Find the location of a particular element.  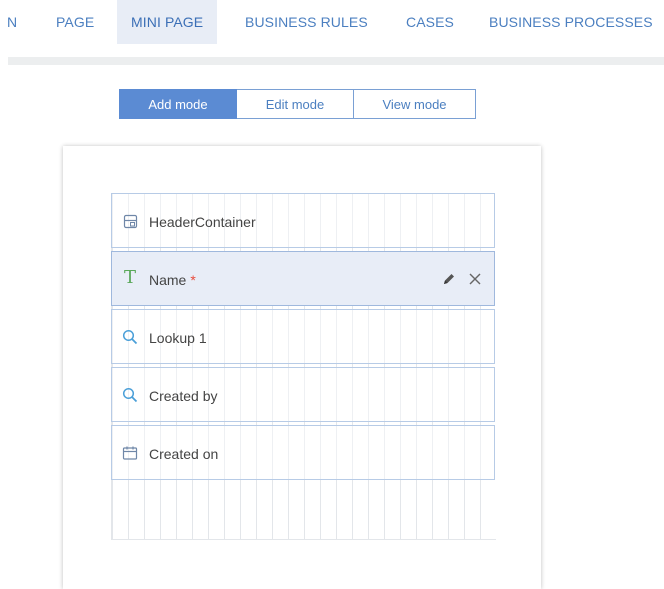

row-tools is located at coordinates (458, 279).